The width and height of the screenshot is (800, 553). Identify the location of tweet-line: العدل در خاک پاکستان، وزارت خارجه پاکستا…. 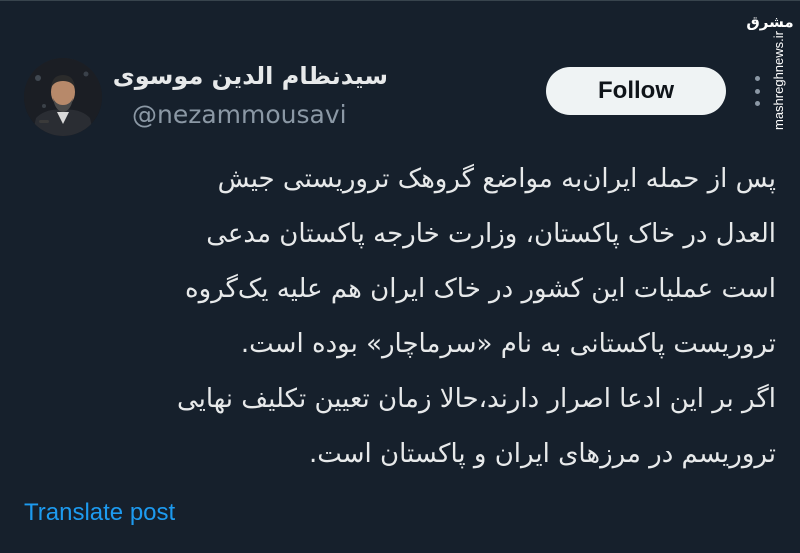
(491, 234).